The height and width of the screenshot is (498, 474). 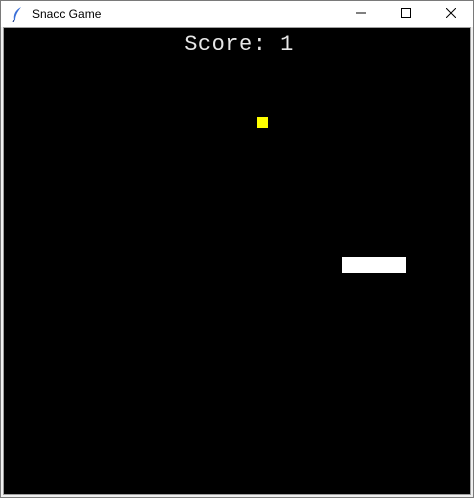 I want to click on minimize-button, so click(x=360, y=14).